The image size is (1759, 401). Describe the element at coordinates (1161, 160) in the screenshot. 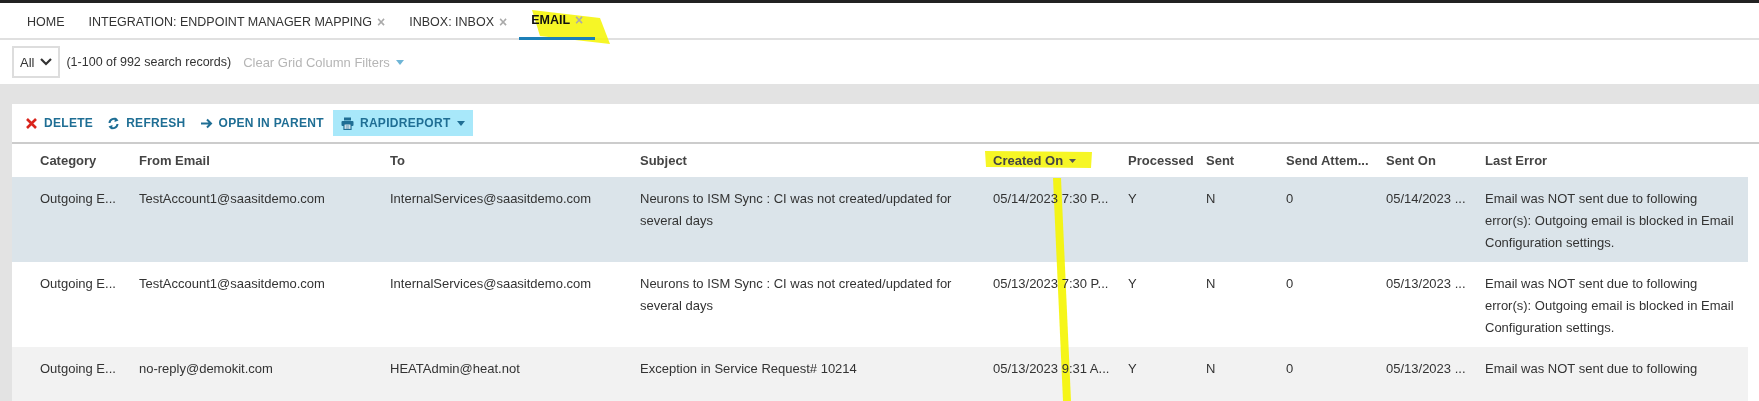

I see `column-header: Processed` at that location.